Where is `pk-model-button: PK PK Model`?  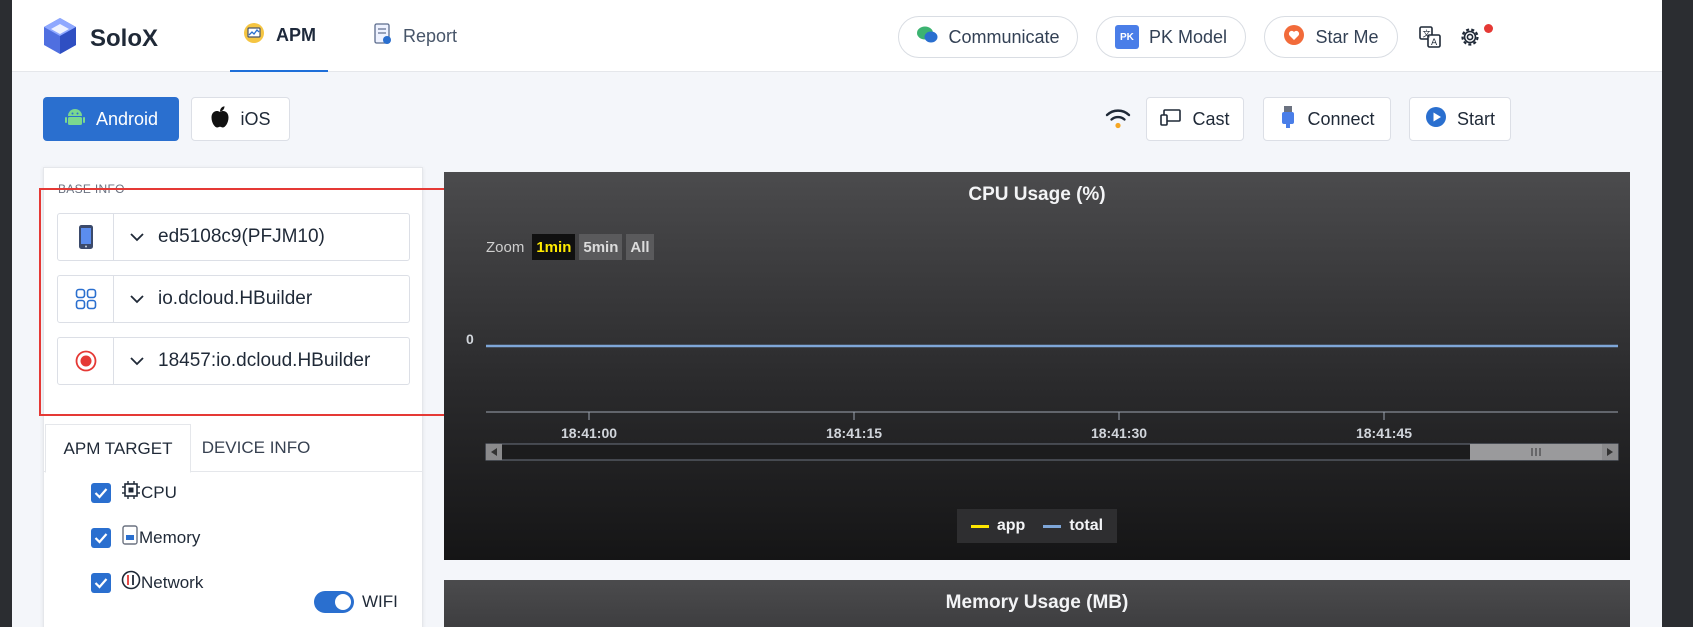 pk-model-button: PK PK Model is located at coordinates (1171, 37).